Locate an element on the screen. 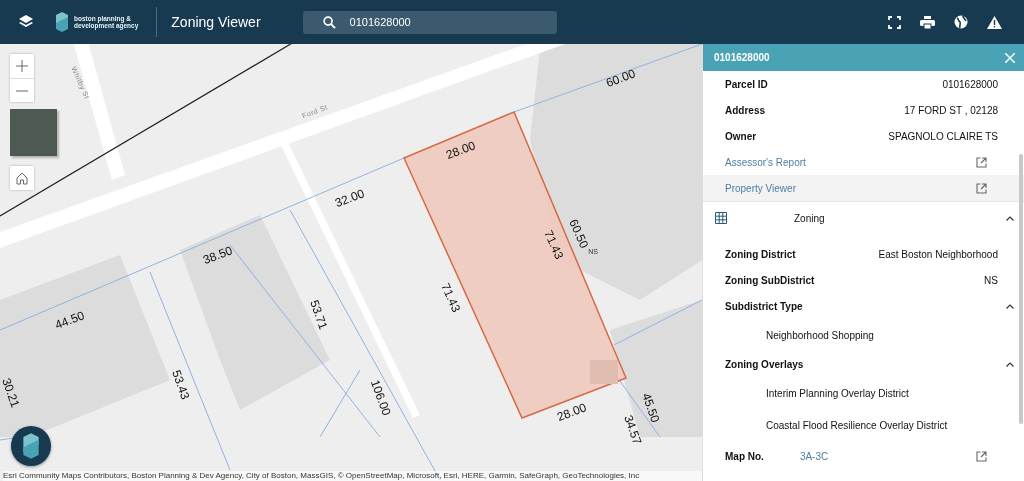 The height and width of the screenshot is (481, 1024). field-value: 17 FORD ST , 02128 is located at coordinates (951, 110).